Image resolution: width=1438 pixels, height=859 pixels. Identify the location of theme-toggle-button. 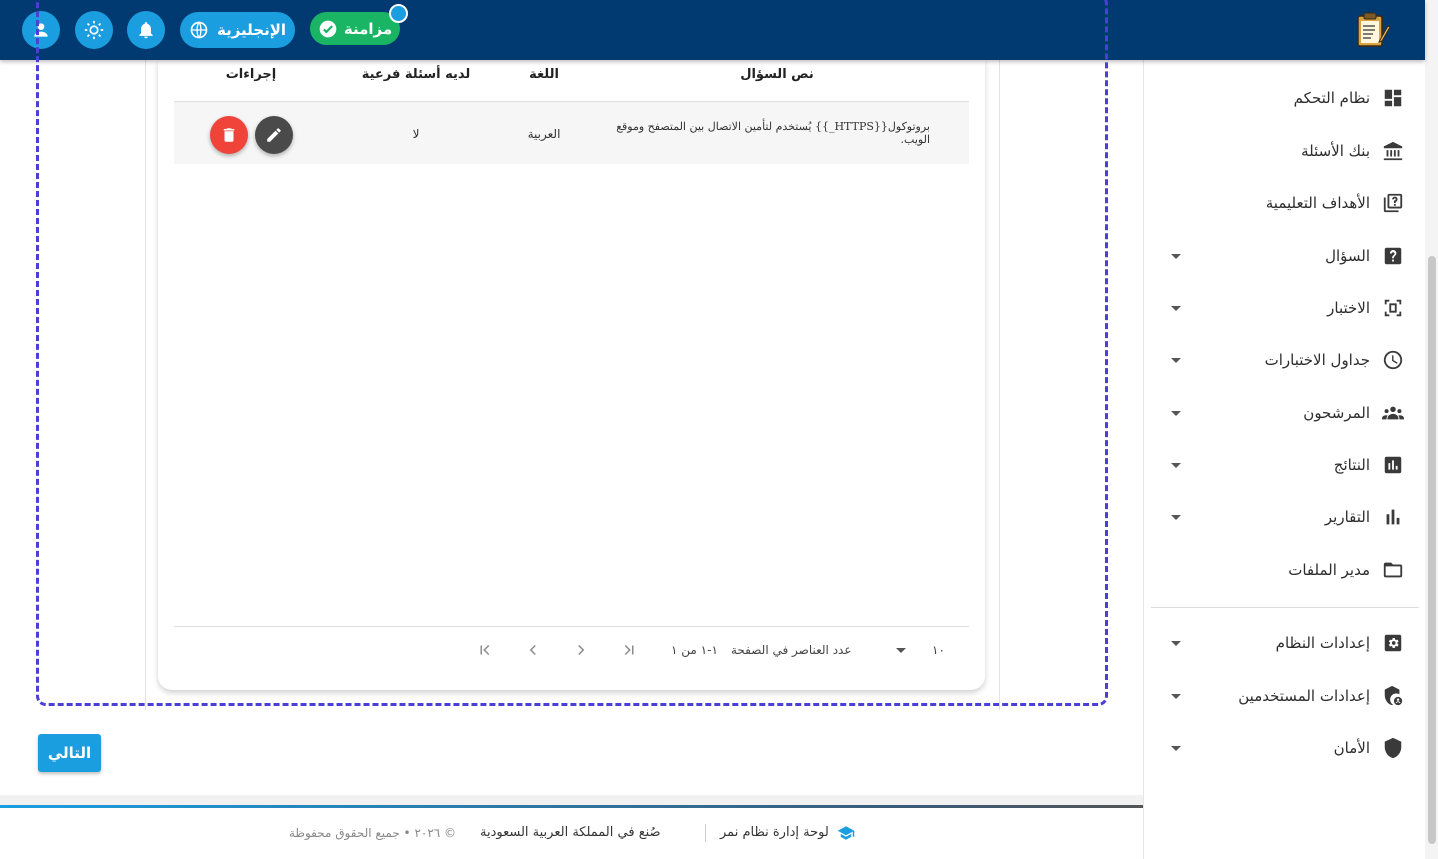
(94, 30).